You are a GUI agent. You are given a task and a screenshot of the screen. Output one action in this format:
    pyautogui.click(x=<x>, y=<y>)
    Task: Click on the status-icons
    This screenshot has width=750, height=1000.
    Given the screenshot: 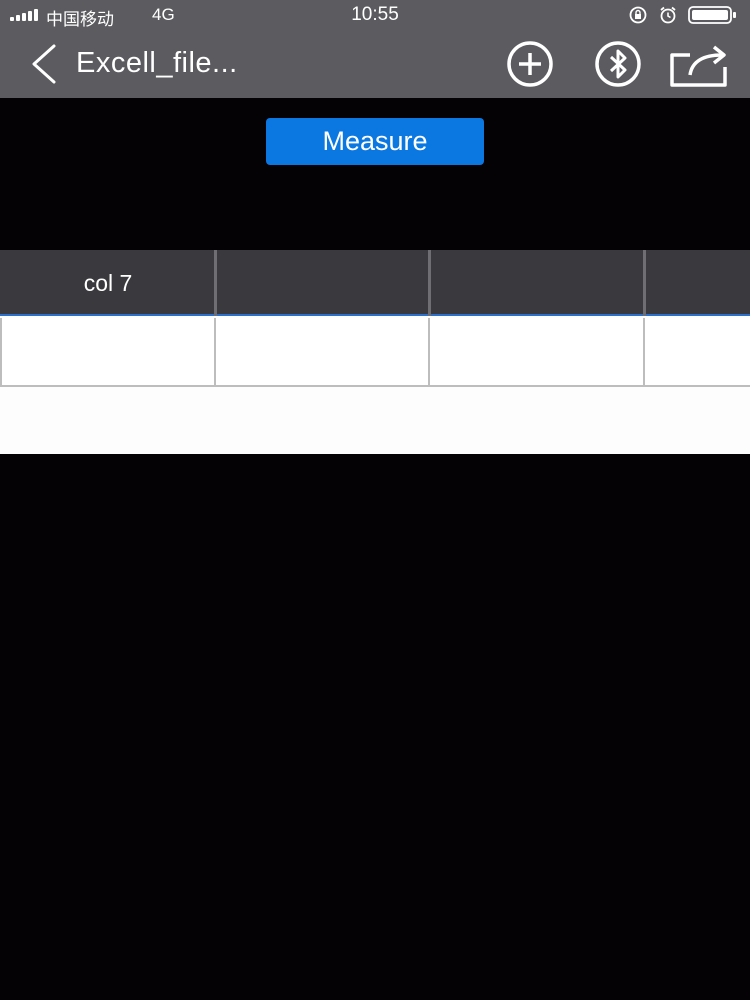 What is the action you would take?
    pyautogui.click(x=684, y=15)
    